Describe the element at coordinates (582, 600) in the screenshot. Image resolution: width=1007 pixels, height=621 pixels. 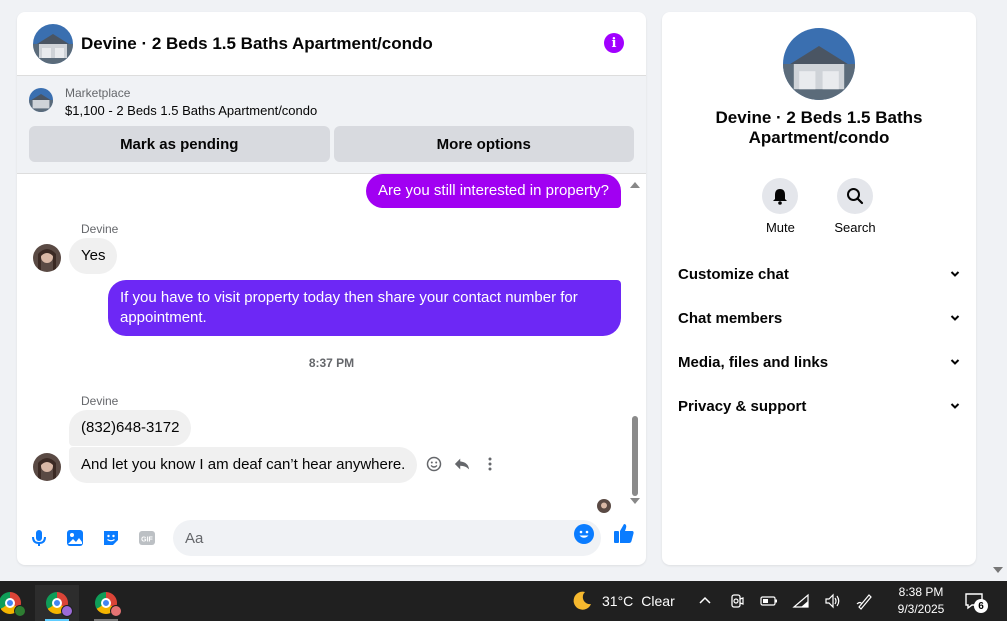
I see `moon-icon` at that location.